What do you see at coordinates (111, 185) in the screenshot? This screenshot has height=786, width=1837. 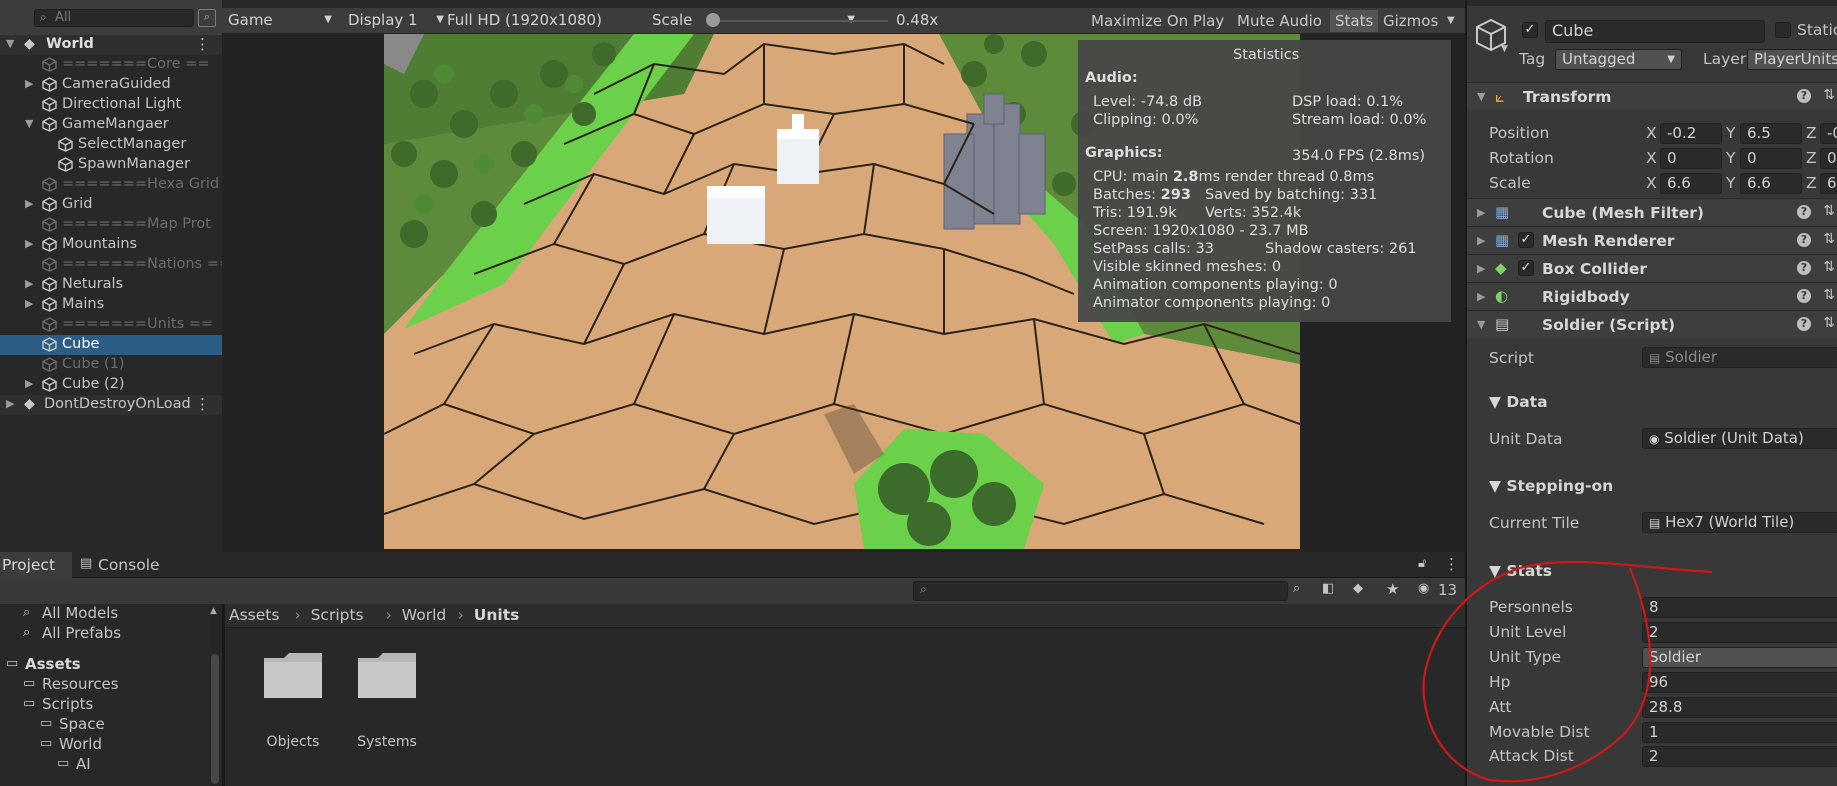 I see `hierarchy-item: =======Hexa Grid` at bounding box center [111, 185].